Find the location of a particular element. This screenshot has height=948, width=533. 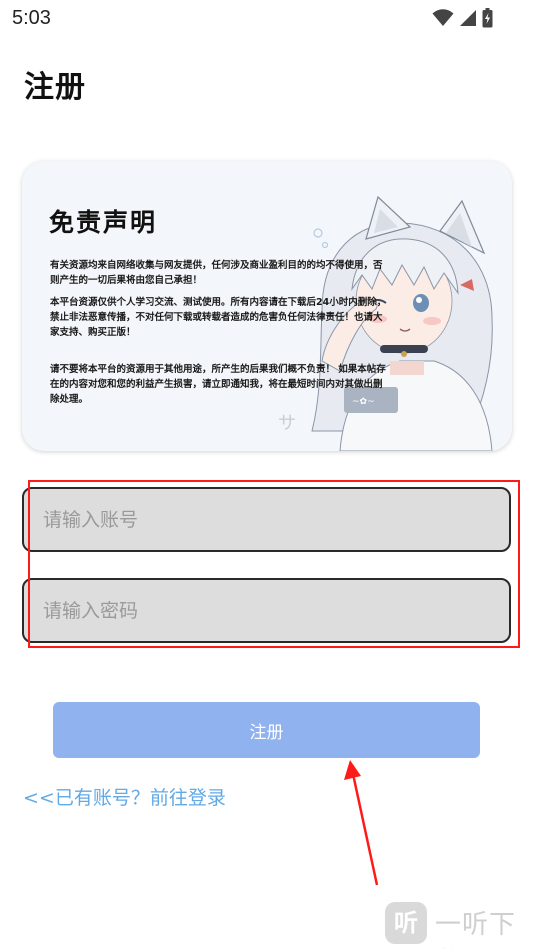

account-field is located at coordinates (266, 519).